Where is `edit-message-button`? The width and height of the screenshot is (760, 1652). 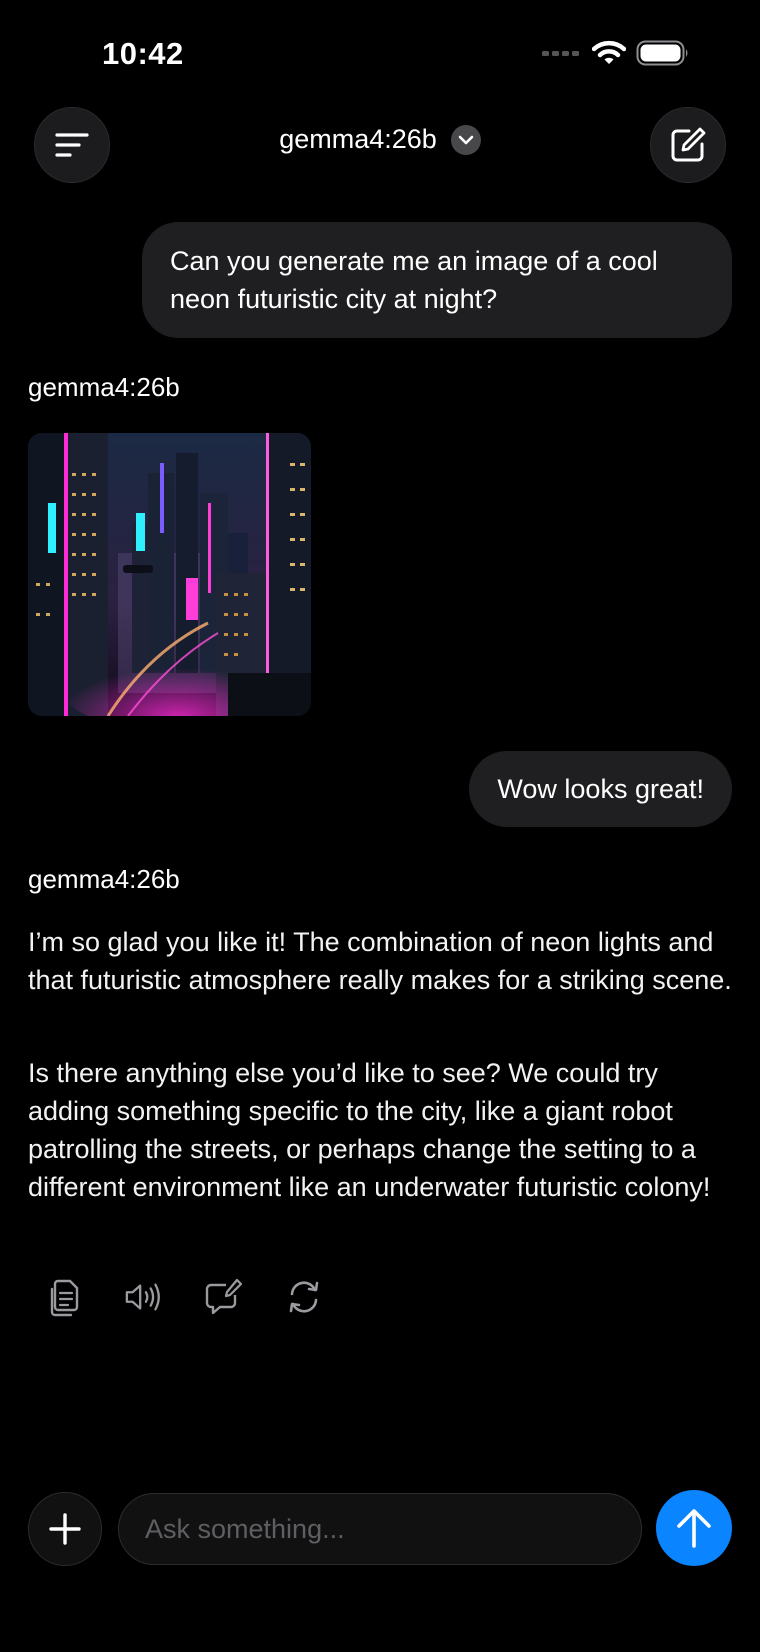 edit-message-button is located at coordinates (224, 1297).